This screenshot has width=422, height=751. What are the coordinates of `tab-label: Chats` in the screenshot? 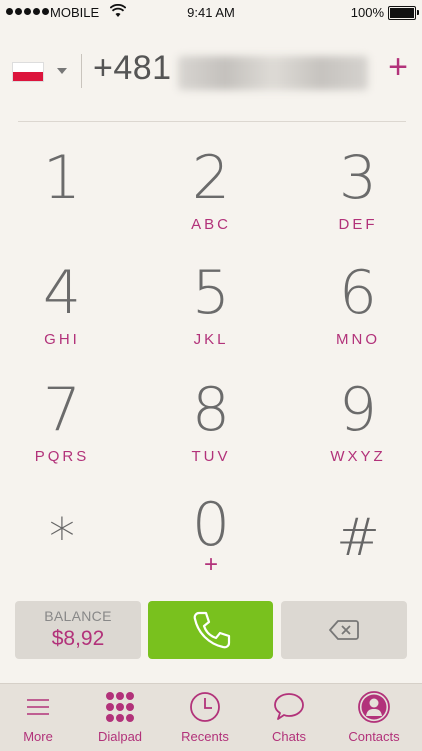 It's located at (289, 736).